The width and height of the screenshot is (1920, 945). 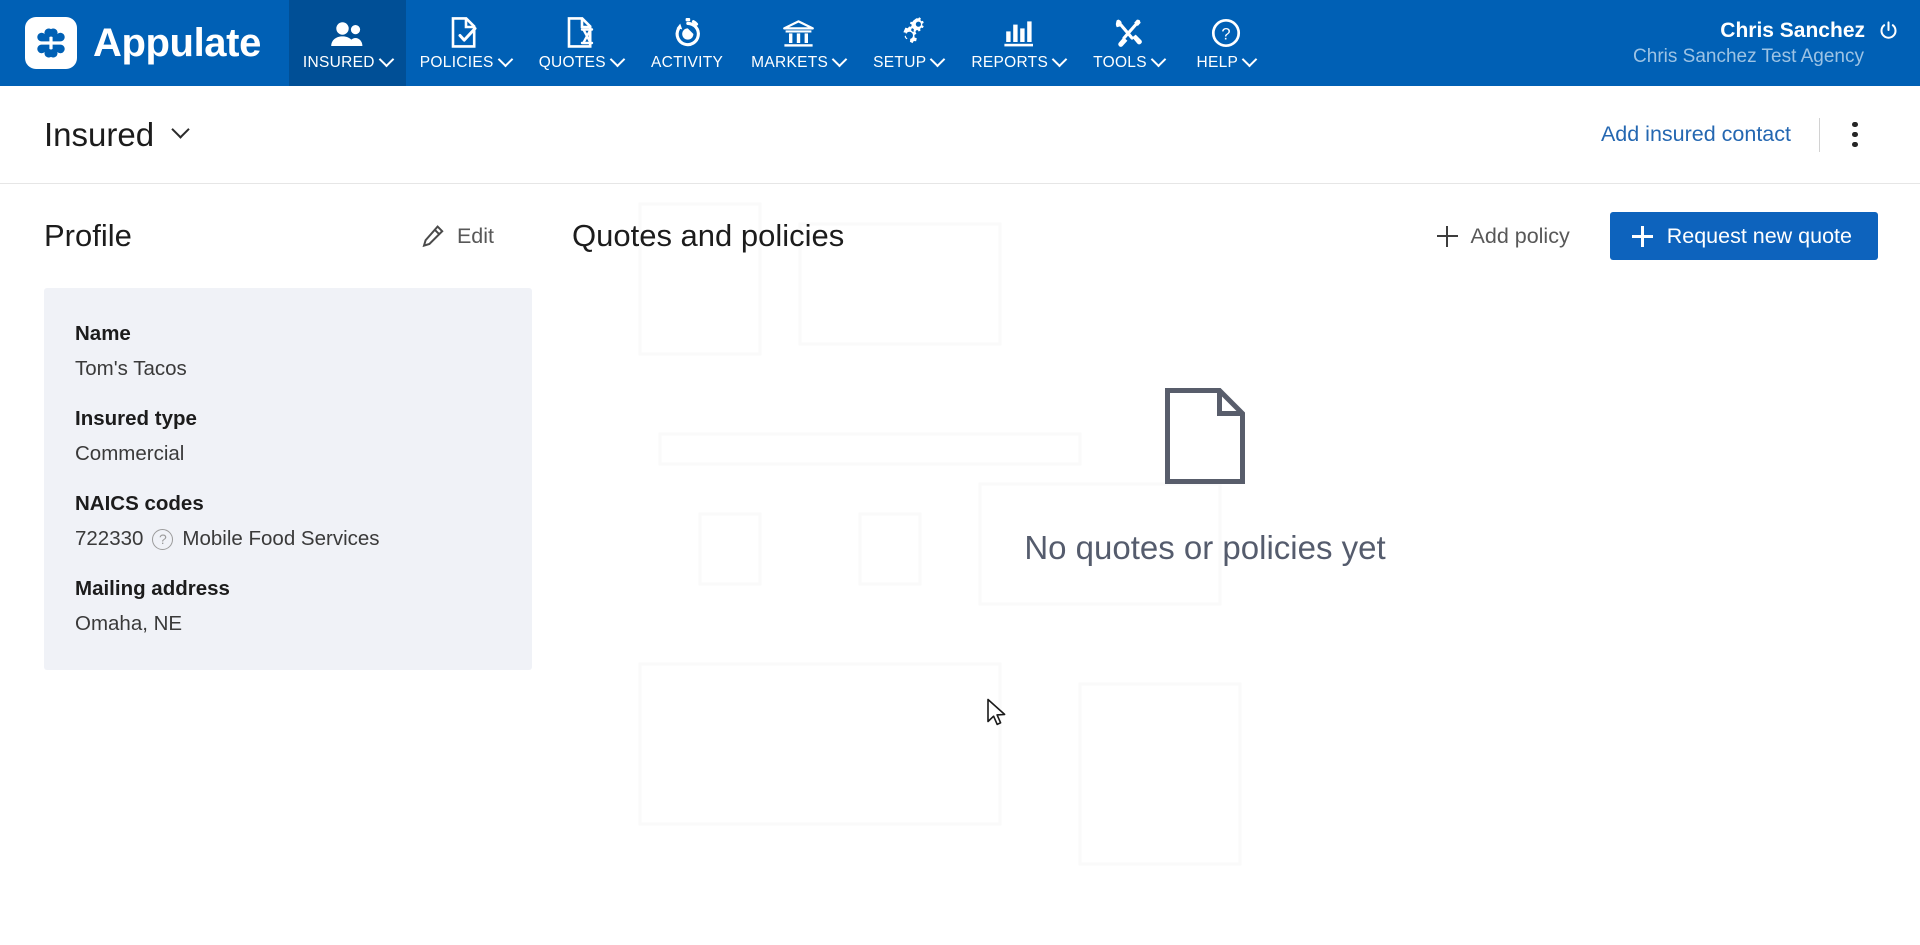 I want to click on nav-label-text: POLICIES, so click(x=456, y=62).